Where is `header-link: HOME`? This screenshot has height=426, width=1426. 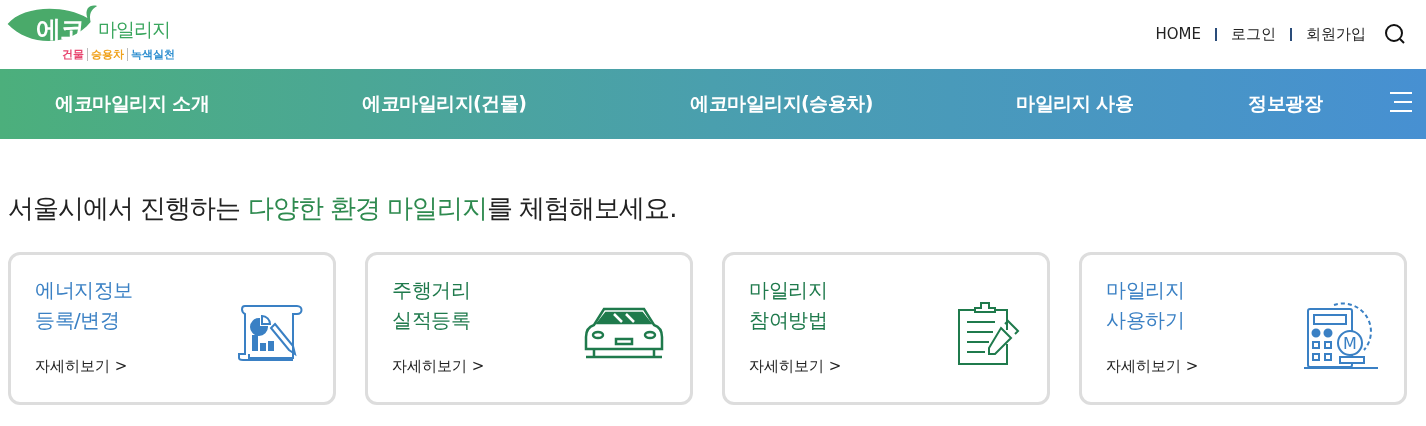 header-link: HOME is located at coordinates (1178, 34).